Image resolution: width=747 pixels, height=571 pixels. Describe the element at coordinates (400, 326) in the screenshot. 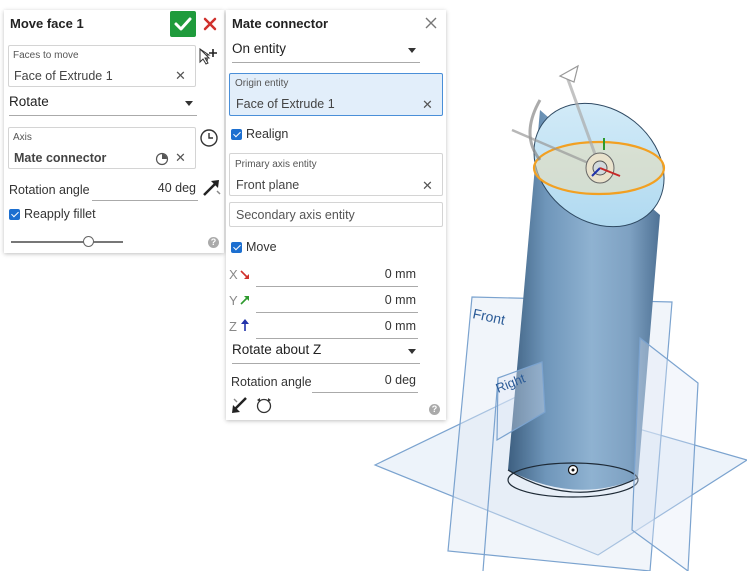

I see `z-offset-value: 0 mm` at that location.